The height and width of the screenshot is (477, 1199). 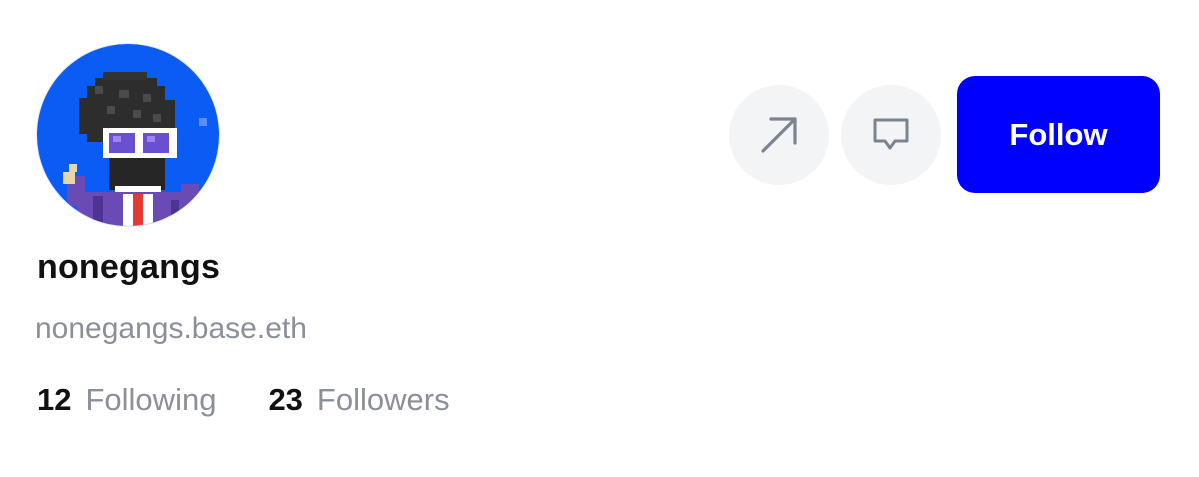 What do you see at coordinates (285, 399) in the screenshot?
I see `followers-count: 23` at bounding box center [285, 399].